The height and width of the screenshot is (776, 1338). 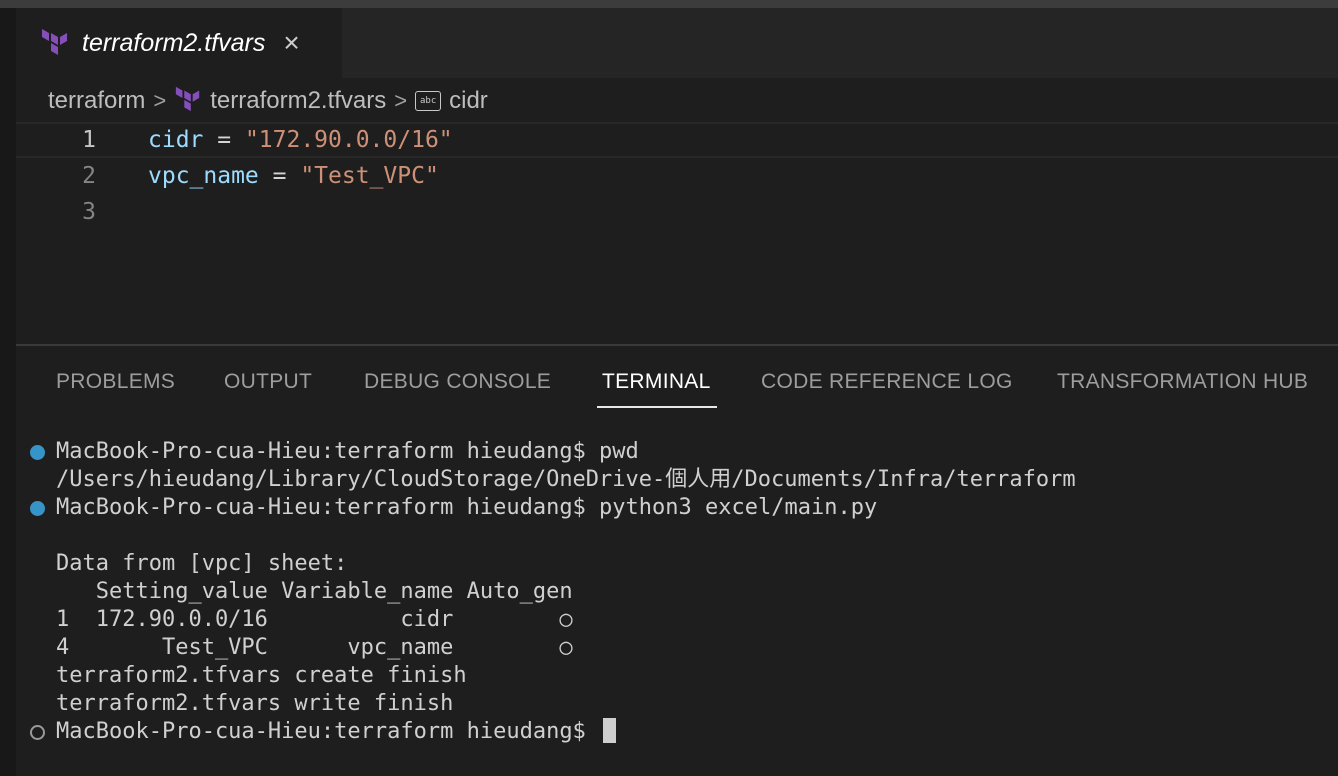 I want to click on terminal-line: Setting_value Variable_name Auto_gen, so click(x=677, y=592).